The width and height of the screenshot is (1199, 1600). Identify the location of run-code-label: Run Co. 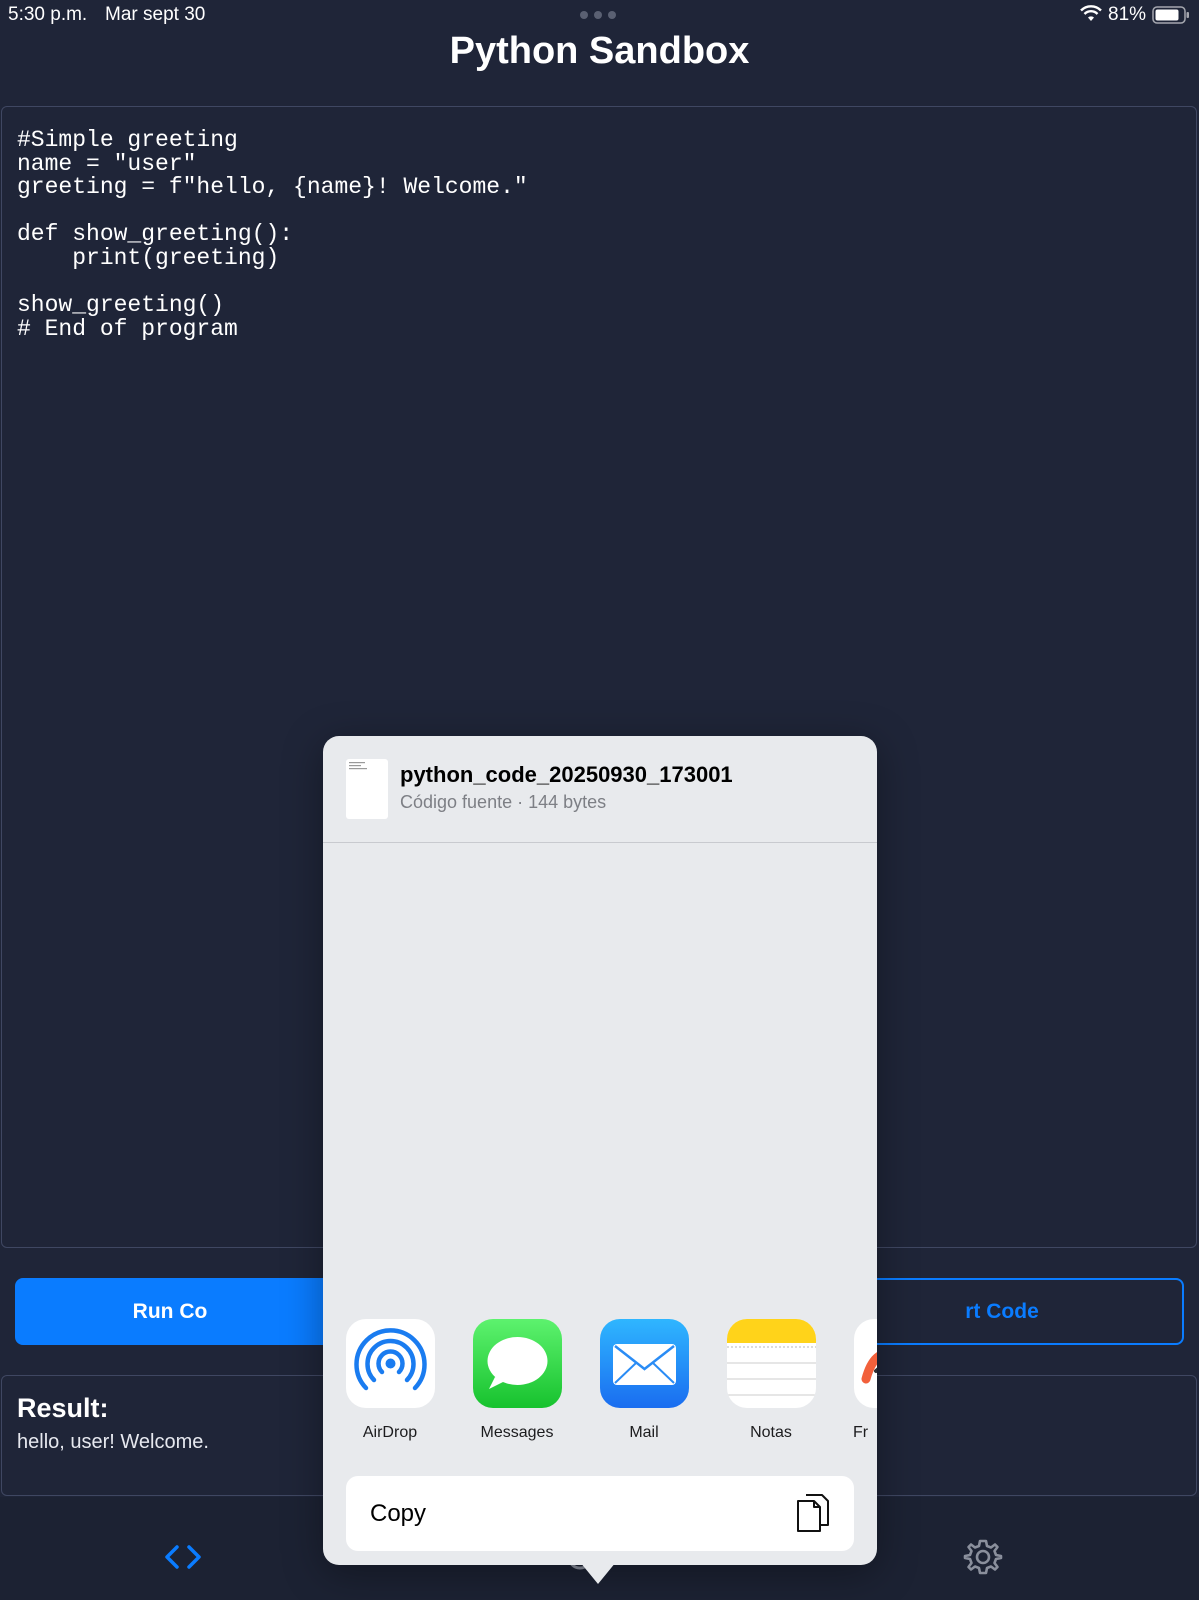
(170, 1311).